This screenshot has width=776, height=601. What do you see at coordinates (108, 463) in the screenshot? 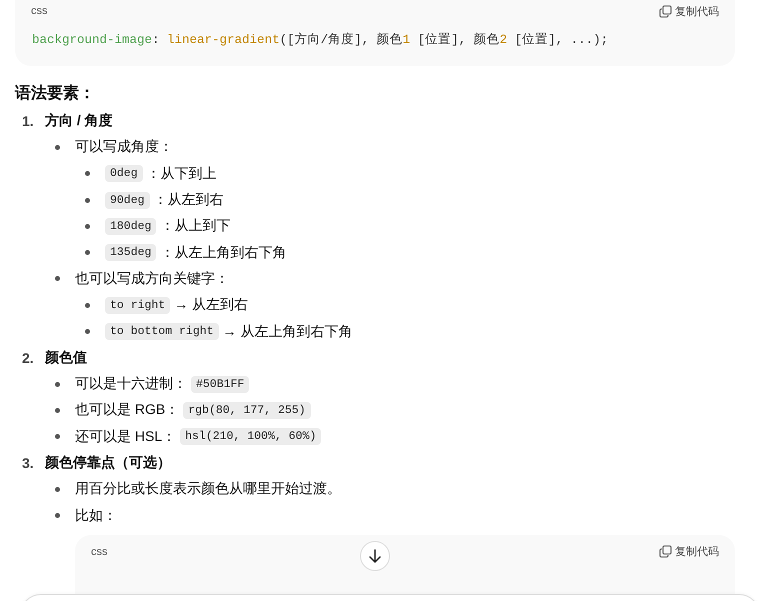
I see `list-item-title: 颜色停靠点（可选）` at bounding box center [108, 463].